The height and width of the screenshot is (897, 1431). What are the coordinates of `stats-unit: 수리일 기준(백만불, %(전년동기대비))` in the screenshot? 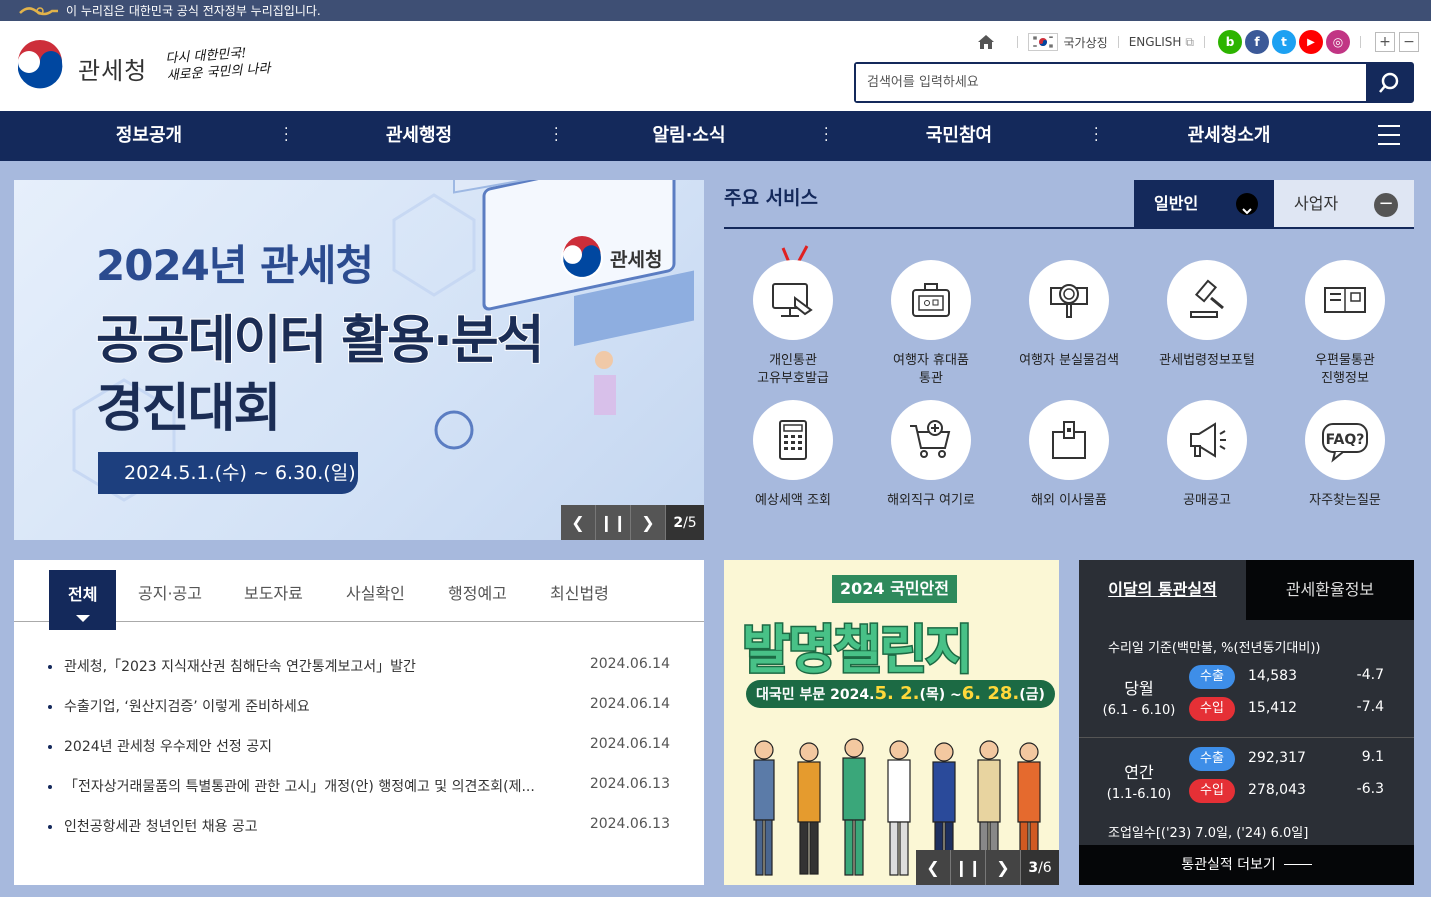 It's located at (1214, 648).